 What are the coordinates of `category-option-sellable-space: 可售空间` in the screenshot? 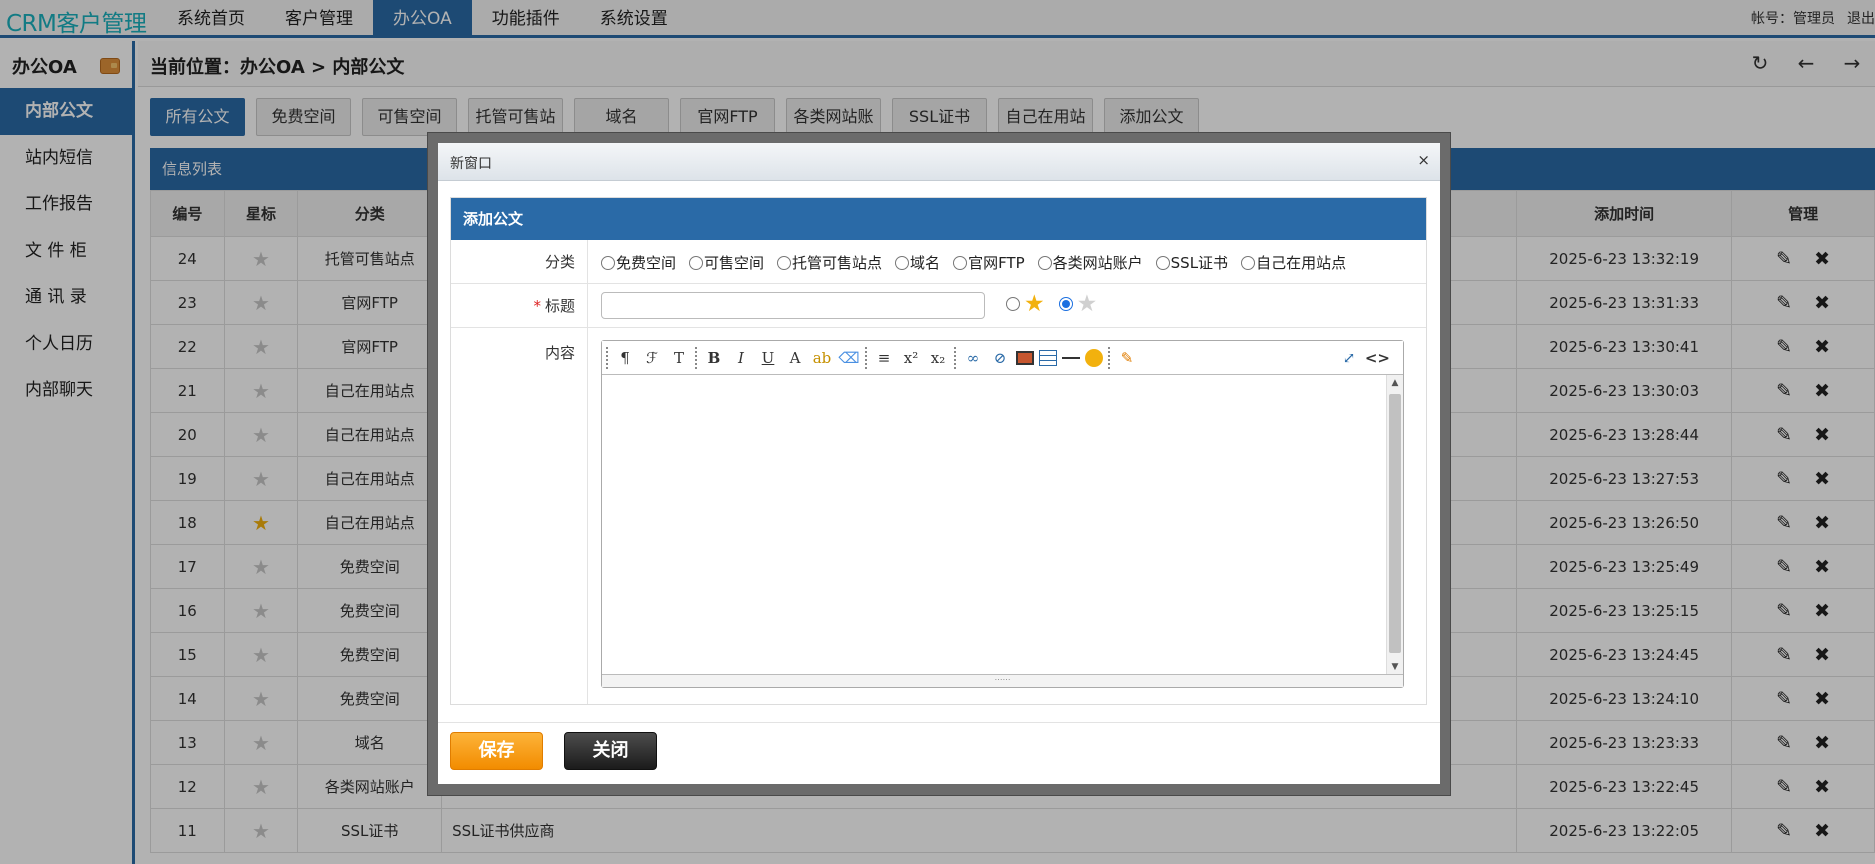 It's located at (726, 262).